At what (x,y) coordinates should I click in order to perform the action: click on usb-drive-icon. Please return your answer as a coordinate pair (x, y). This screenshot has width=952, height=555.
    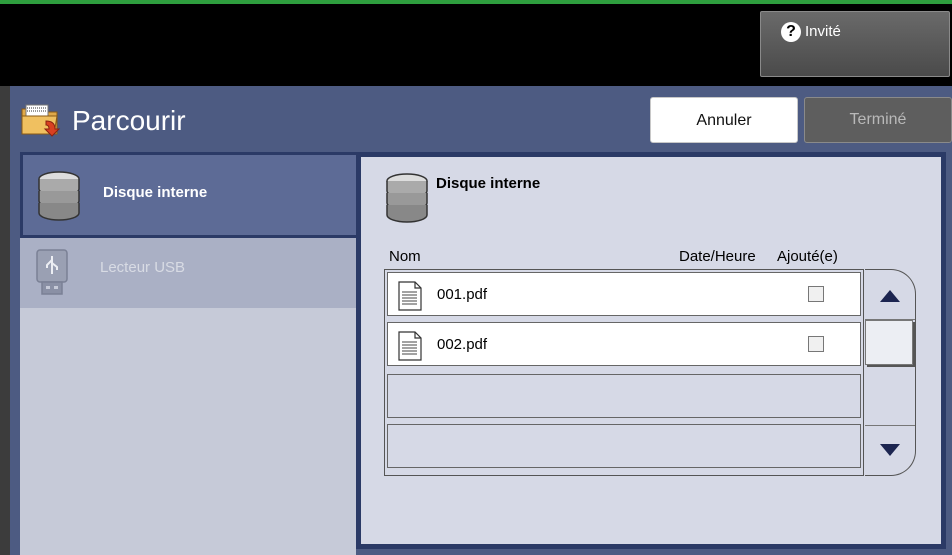
    Looking at the image, I should click on (52, 274).